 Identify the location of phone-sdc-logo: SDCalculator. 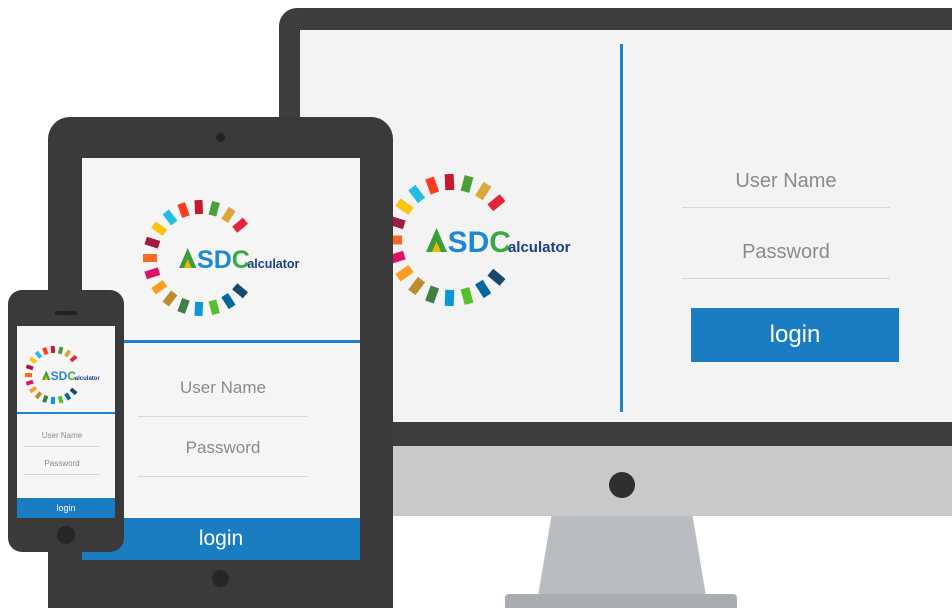
(63, 375).